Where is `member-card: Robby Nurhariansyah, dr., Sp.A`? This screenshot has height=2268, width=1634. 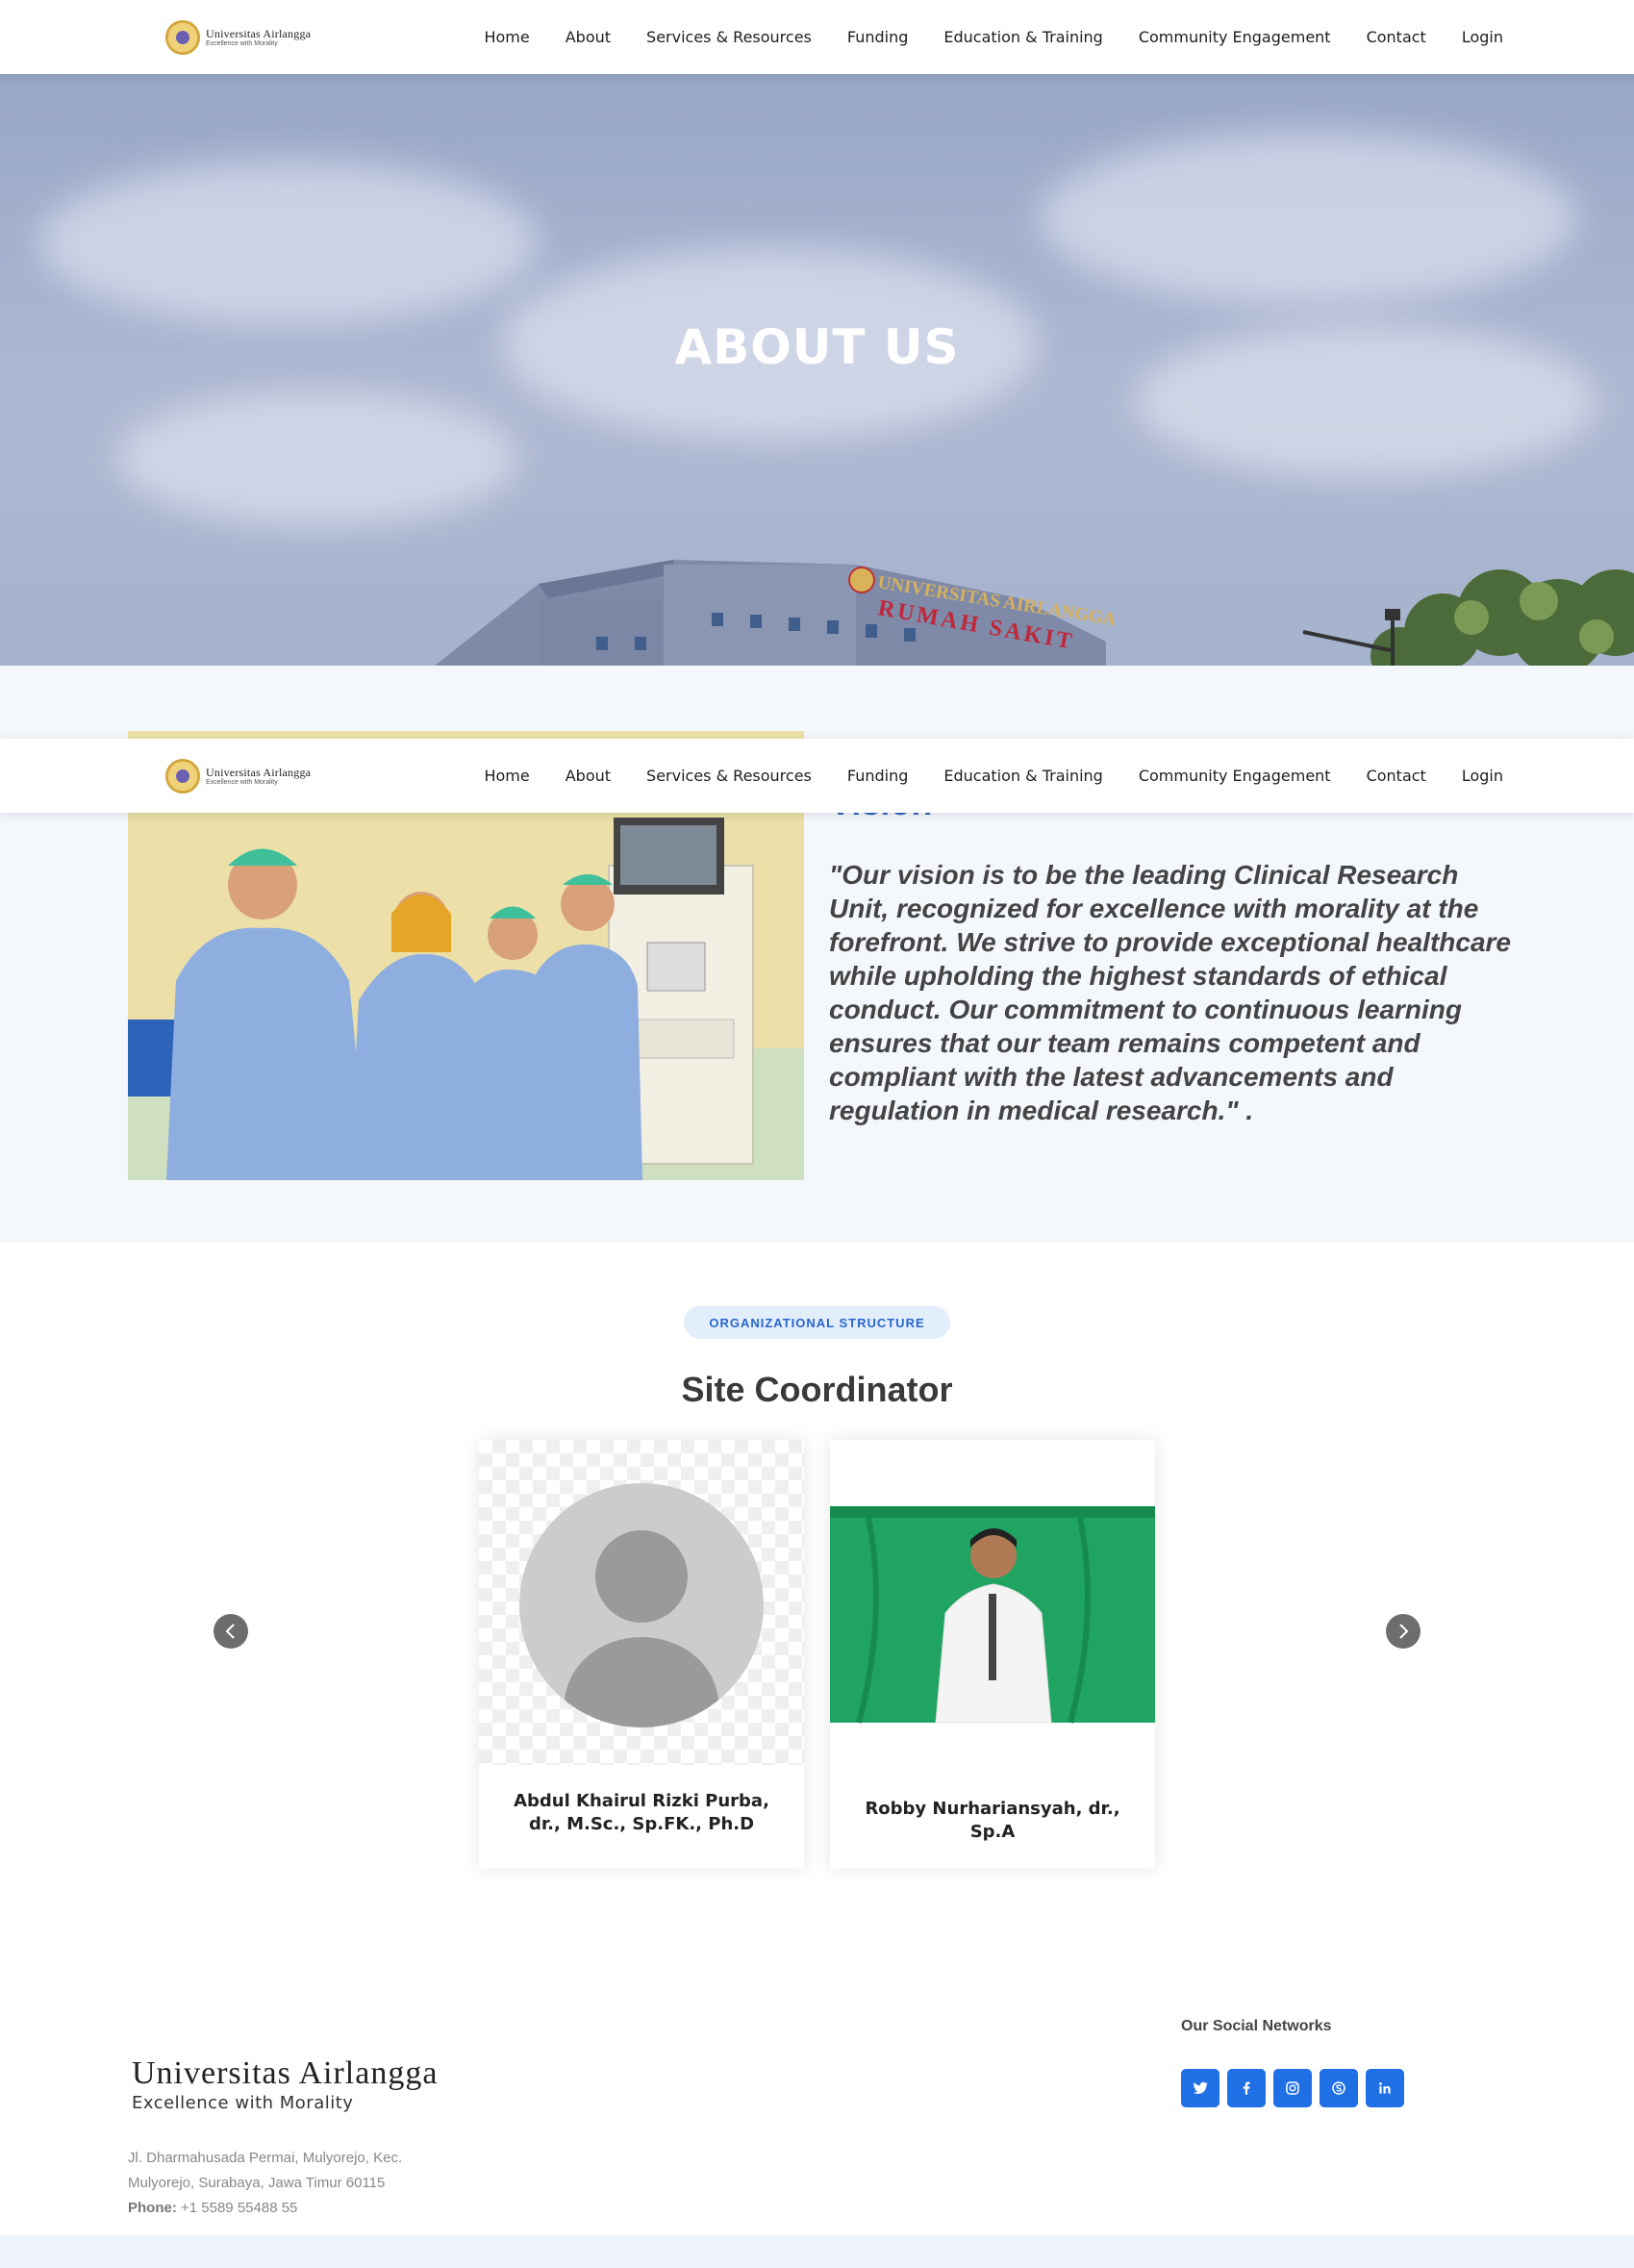 member-card: Robby Nurhariansyah, dr., Sp.A is located at coordinates (992, 1654).